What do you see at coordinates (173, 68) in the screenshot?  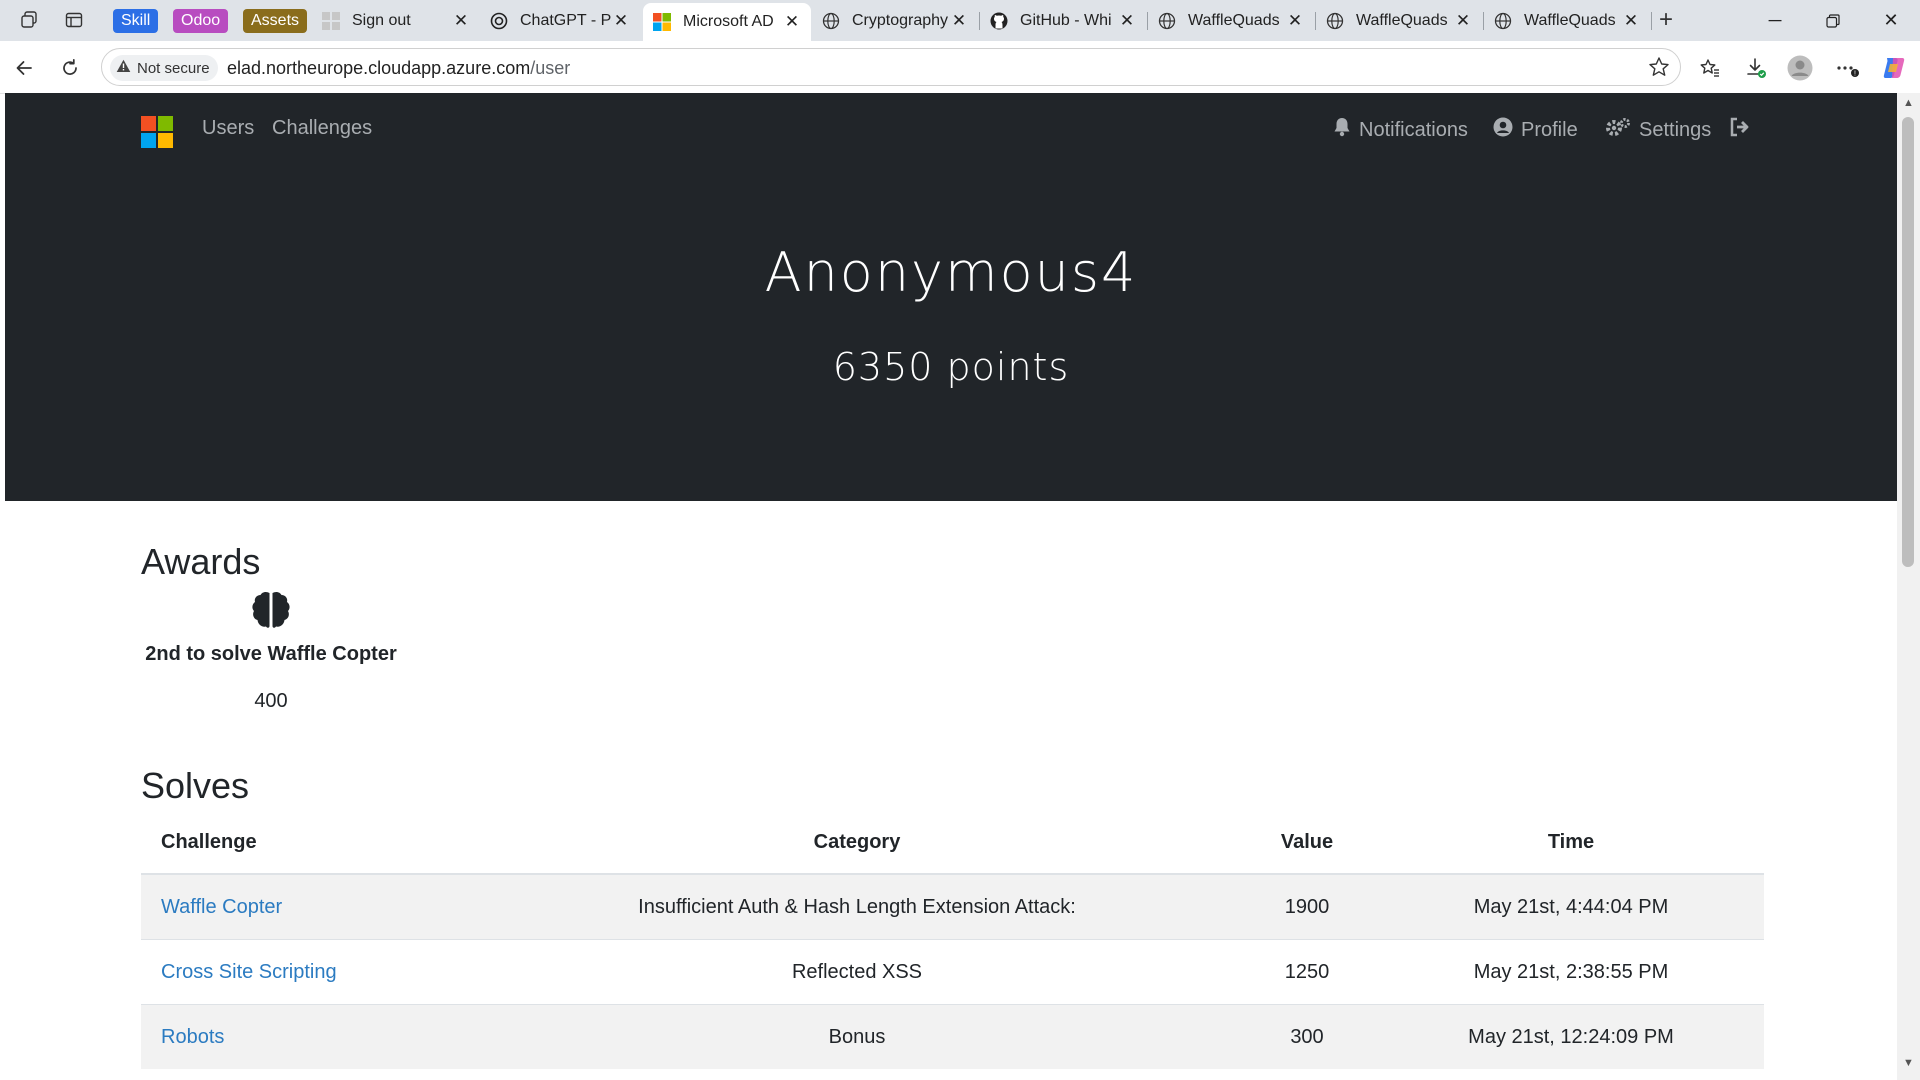 I see `not-secure-label: Not secure` at bounding box center [173, 68].